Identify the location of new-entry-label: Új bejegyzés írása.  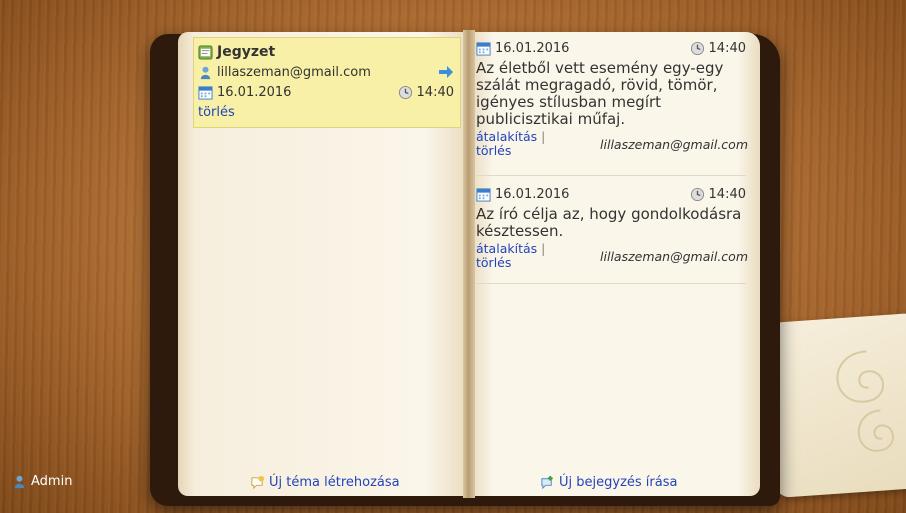
(618, 482).